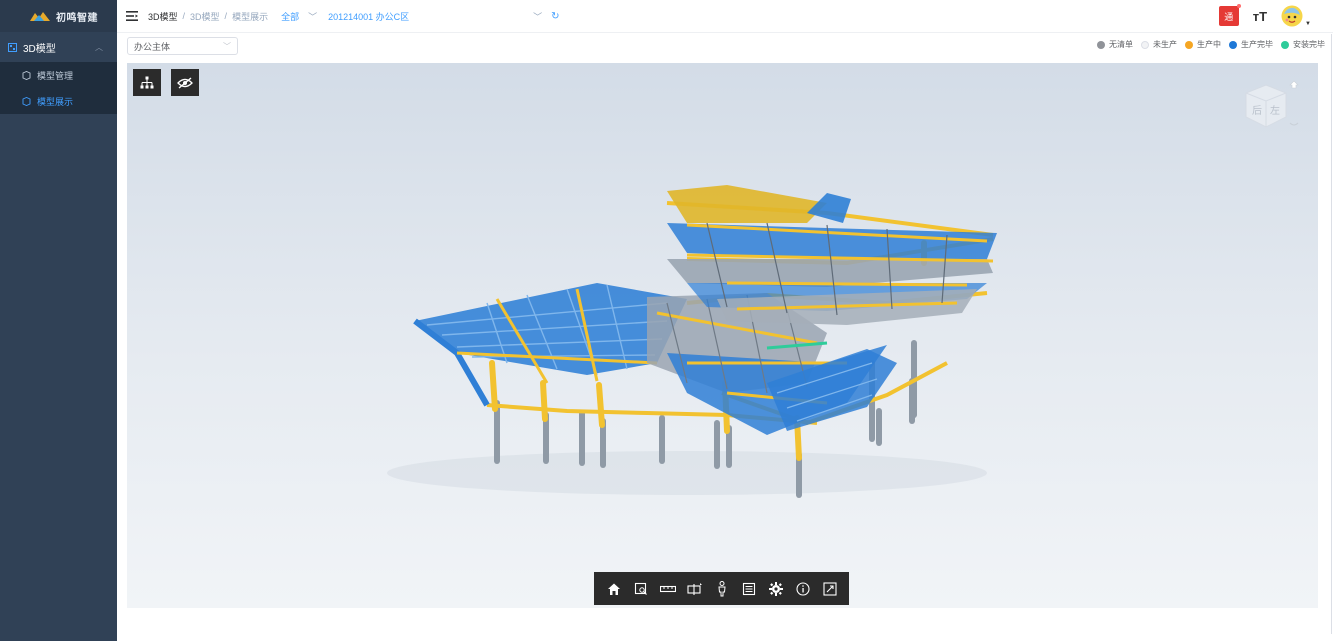 The height and width of the screenshot is (641, 1333). I want to click on user-menu: ▼, so click(1296, 16).